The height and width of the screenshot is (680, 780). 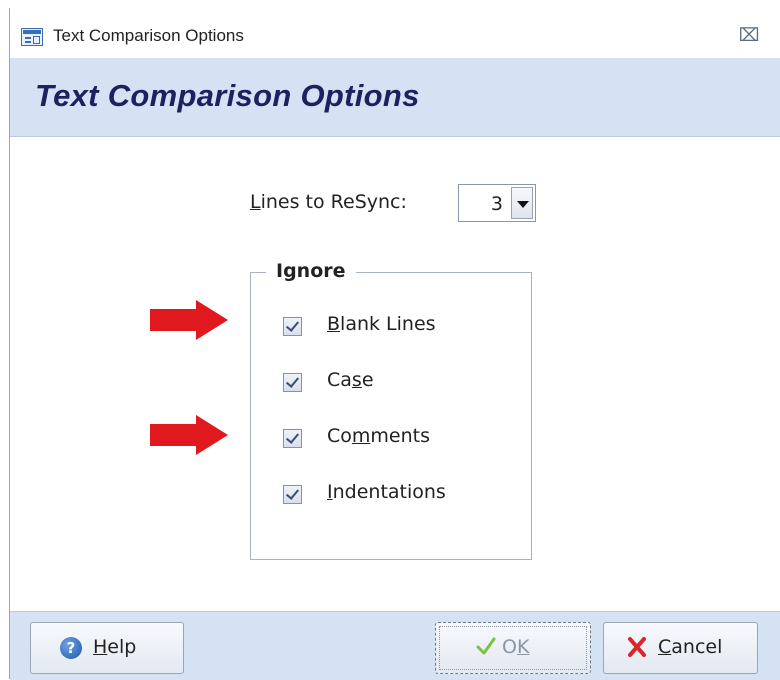 What do you see at coordinates (148, 35) in the screenshot?
I see `window-title: Text Comparison Options` at bounding box center [148, 35].